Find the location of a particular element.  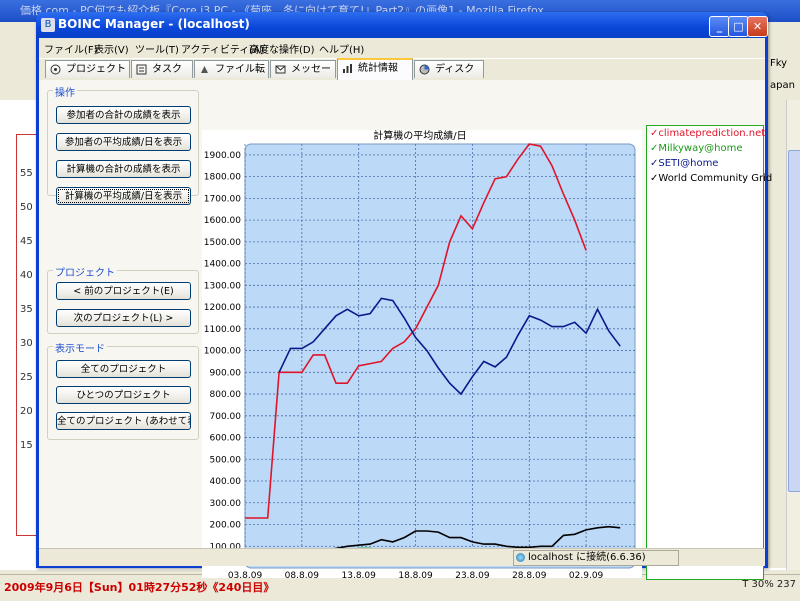

x-tick-label: 02.9.09 is located at coordinates (586, 574).